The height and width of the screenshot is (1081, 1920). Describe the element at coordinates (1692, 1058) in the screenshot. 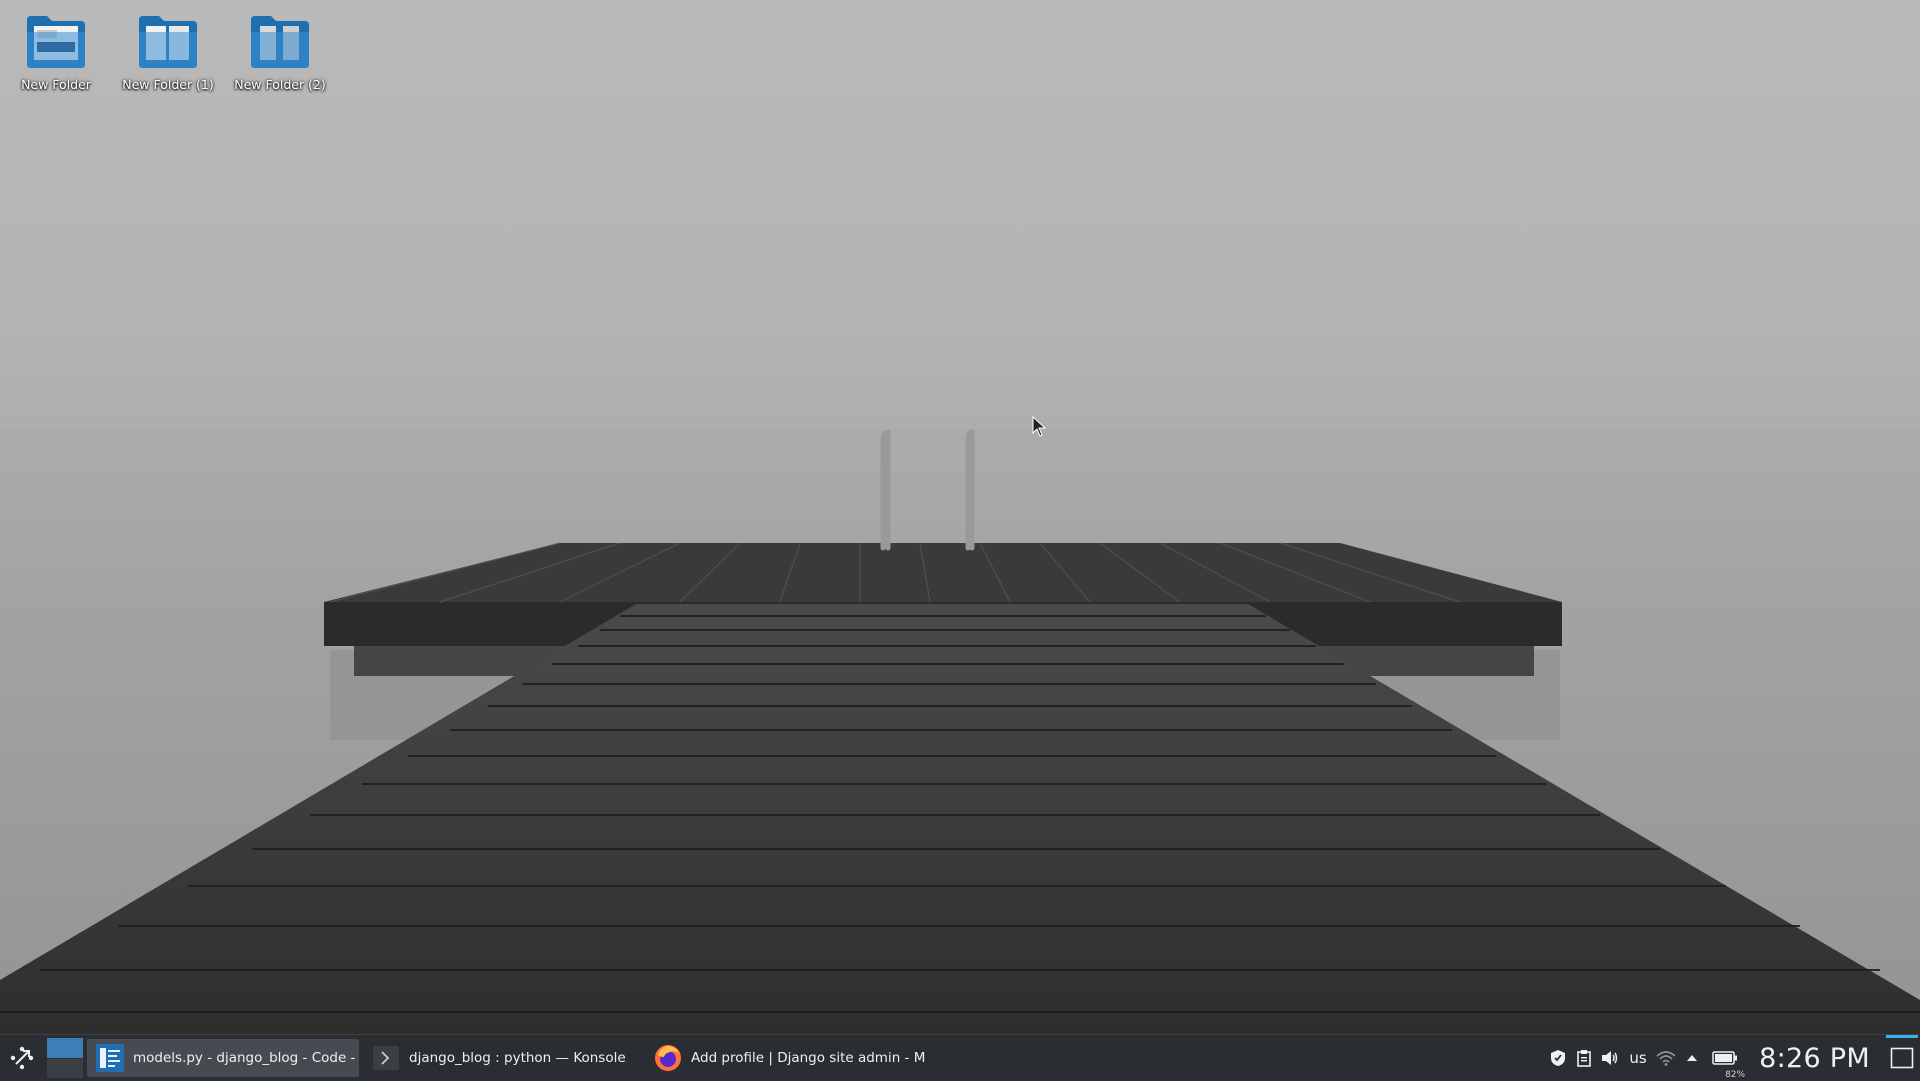

I see `expand-tray-arrow-icon` at that location.